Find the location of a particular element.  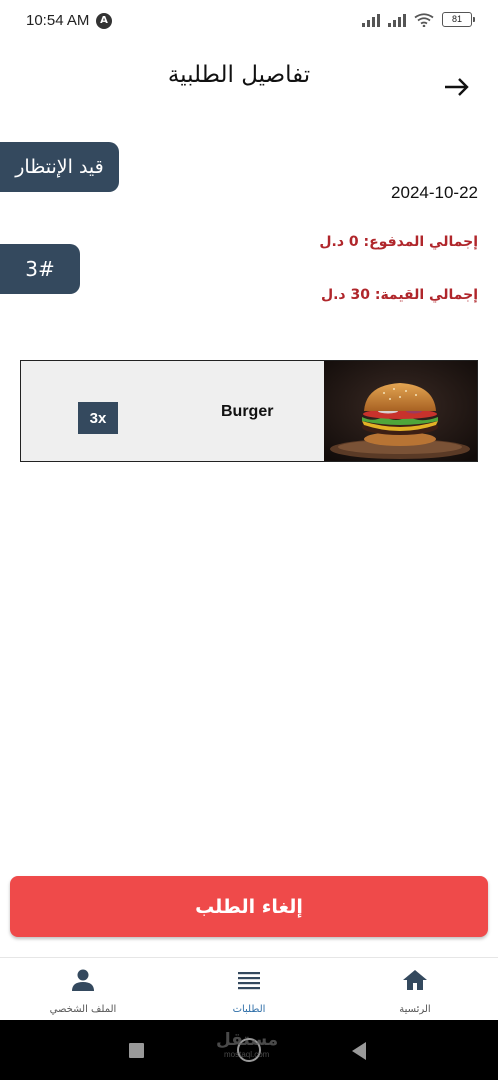

item-name: Burger is located at coordinates (247, 411).